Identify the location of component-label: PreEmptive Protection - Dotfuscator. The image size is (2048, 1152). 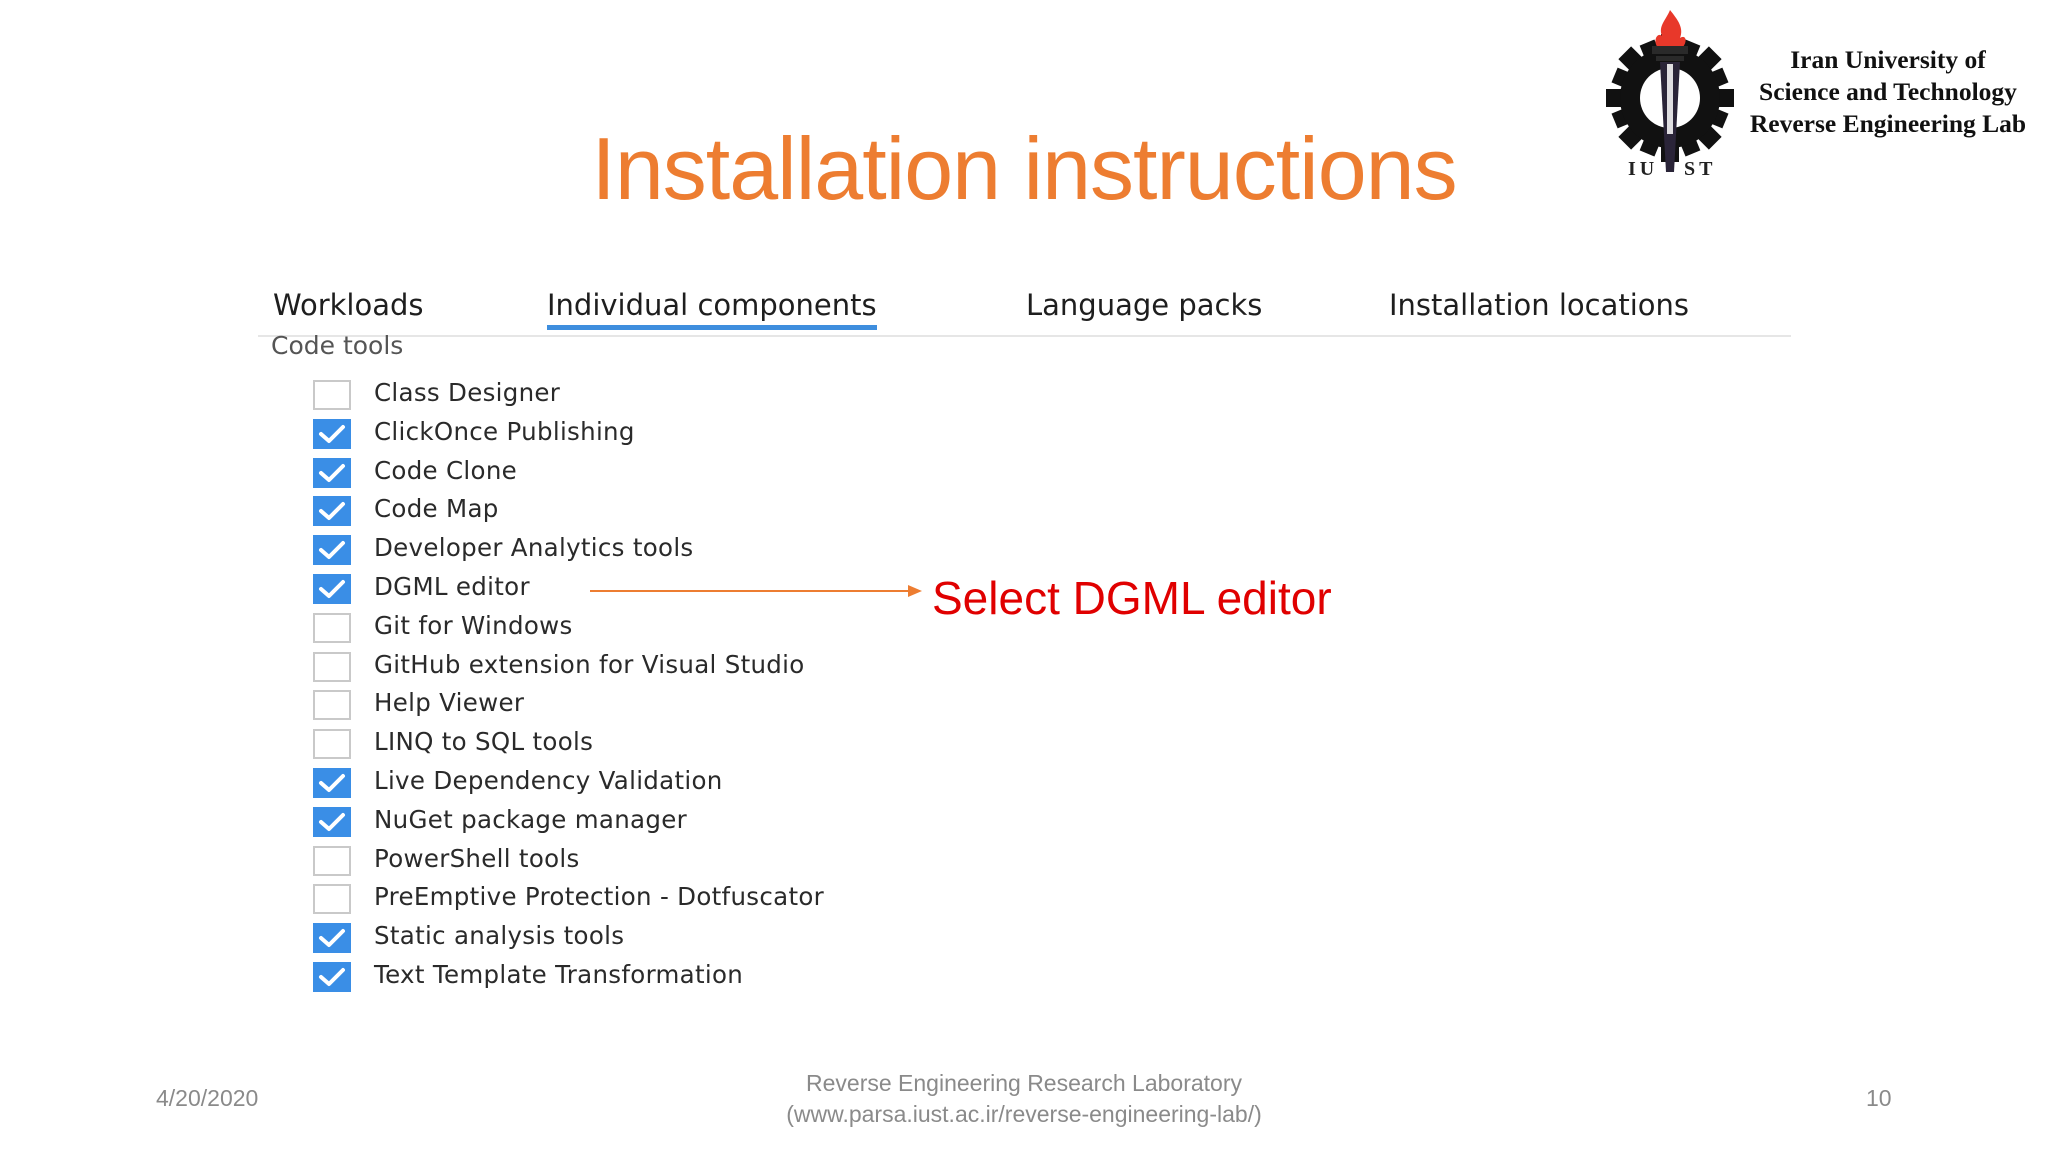
(599, 897).